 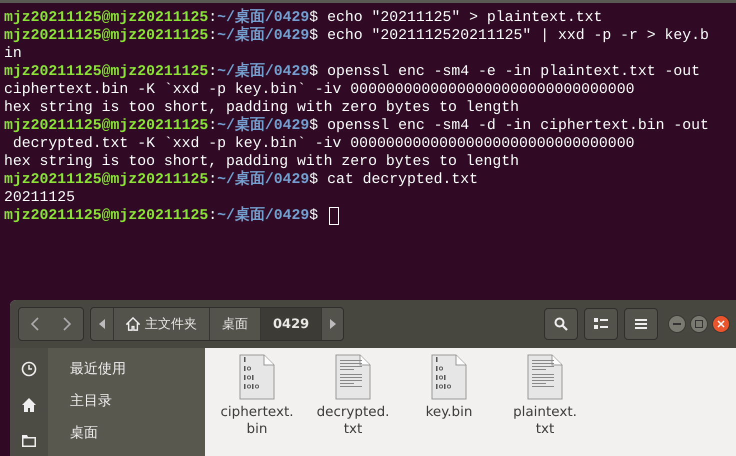 What do you see at coordinates (513, 72) in the screenshot?
I see `terminal-command: openssl enc -sm4 -e -in plaintext.txt -out` at bounding box center [513, 72].